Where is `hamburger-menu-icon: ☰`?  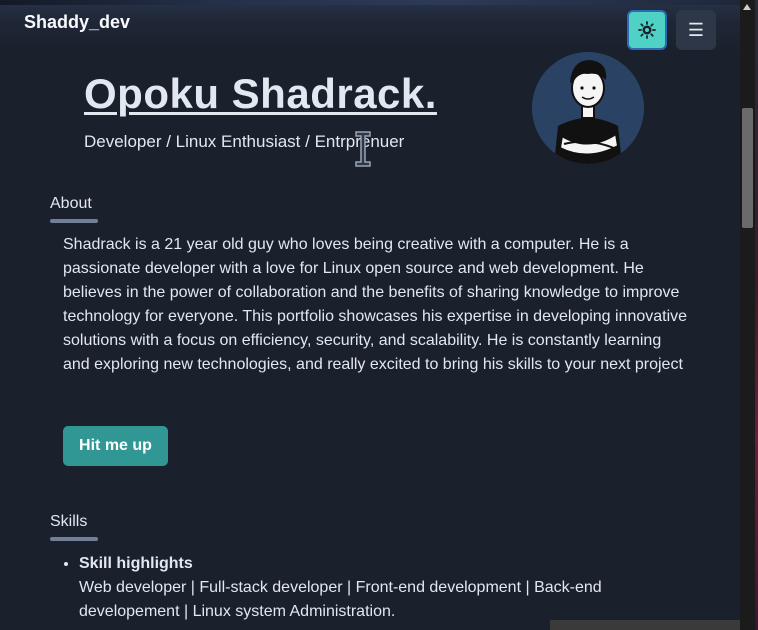
hamburger-menu-icon: ☰ is located at coordinates (696, 29).